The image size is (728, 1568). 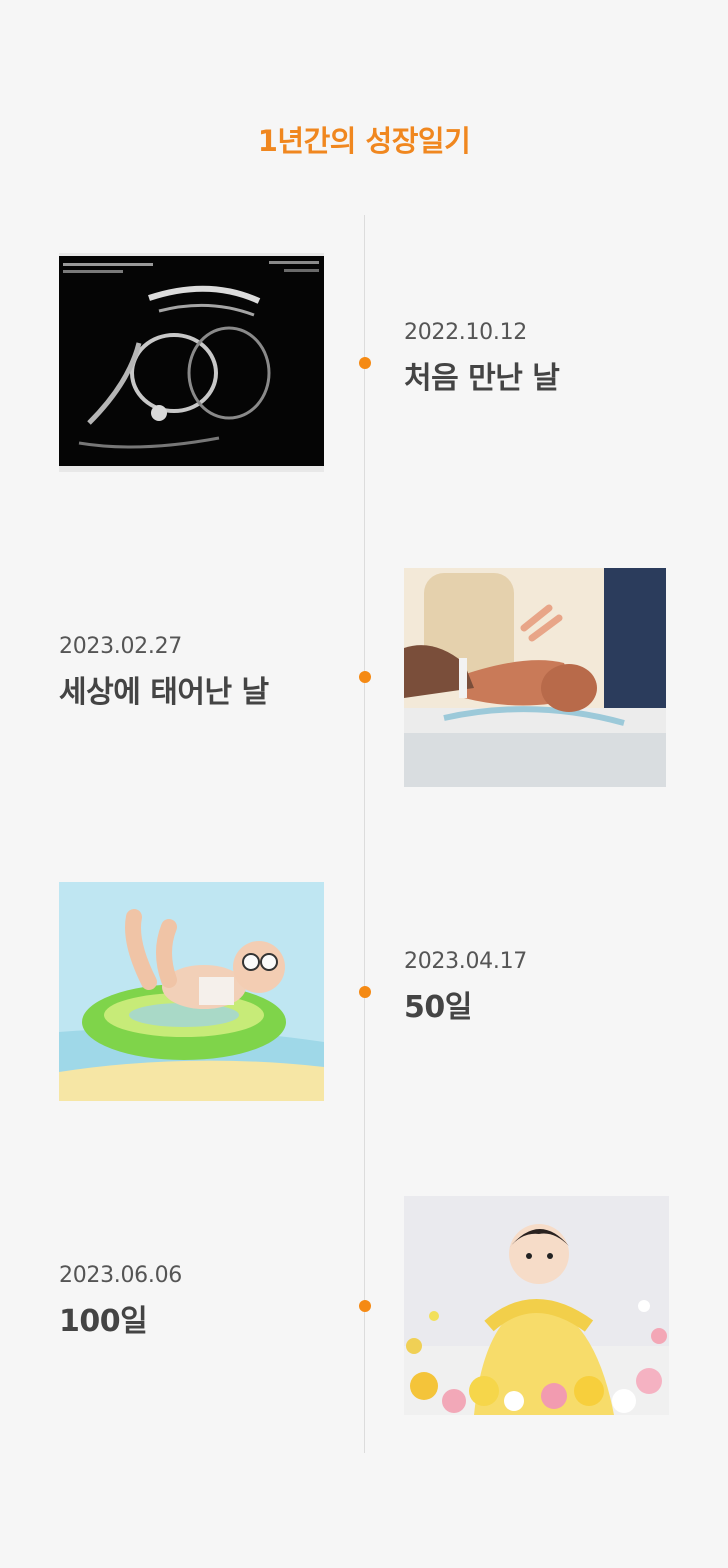 I want to click on entry-date: 2023.06.06, so click(x=120, y=1275).